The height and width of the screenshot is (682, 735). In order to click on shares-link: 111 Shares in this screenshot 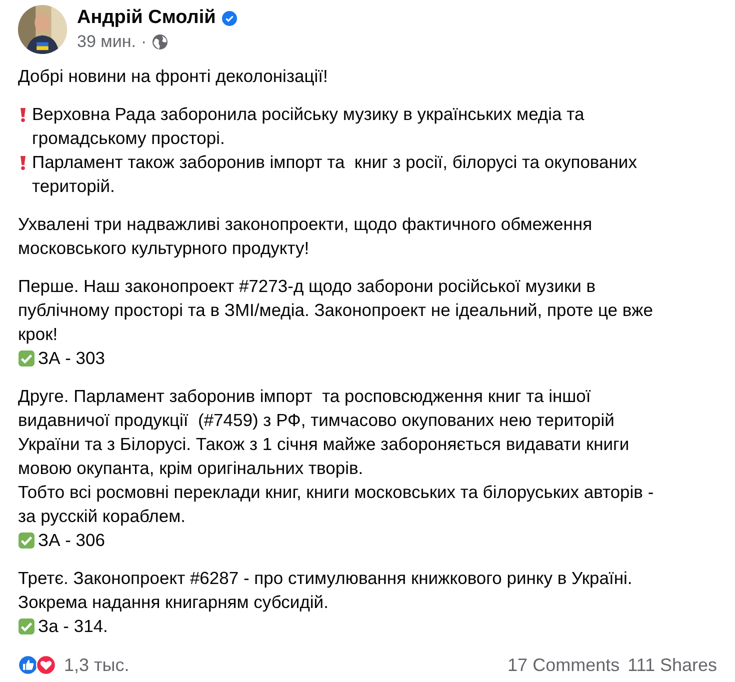, I will do `click(672, 665)`.